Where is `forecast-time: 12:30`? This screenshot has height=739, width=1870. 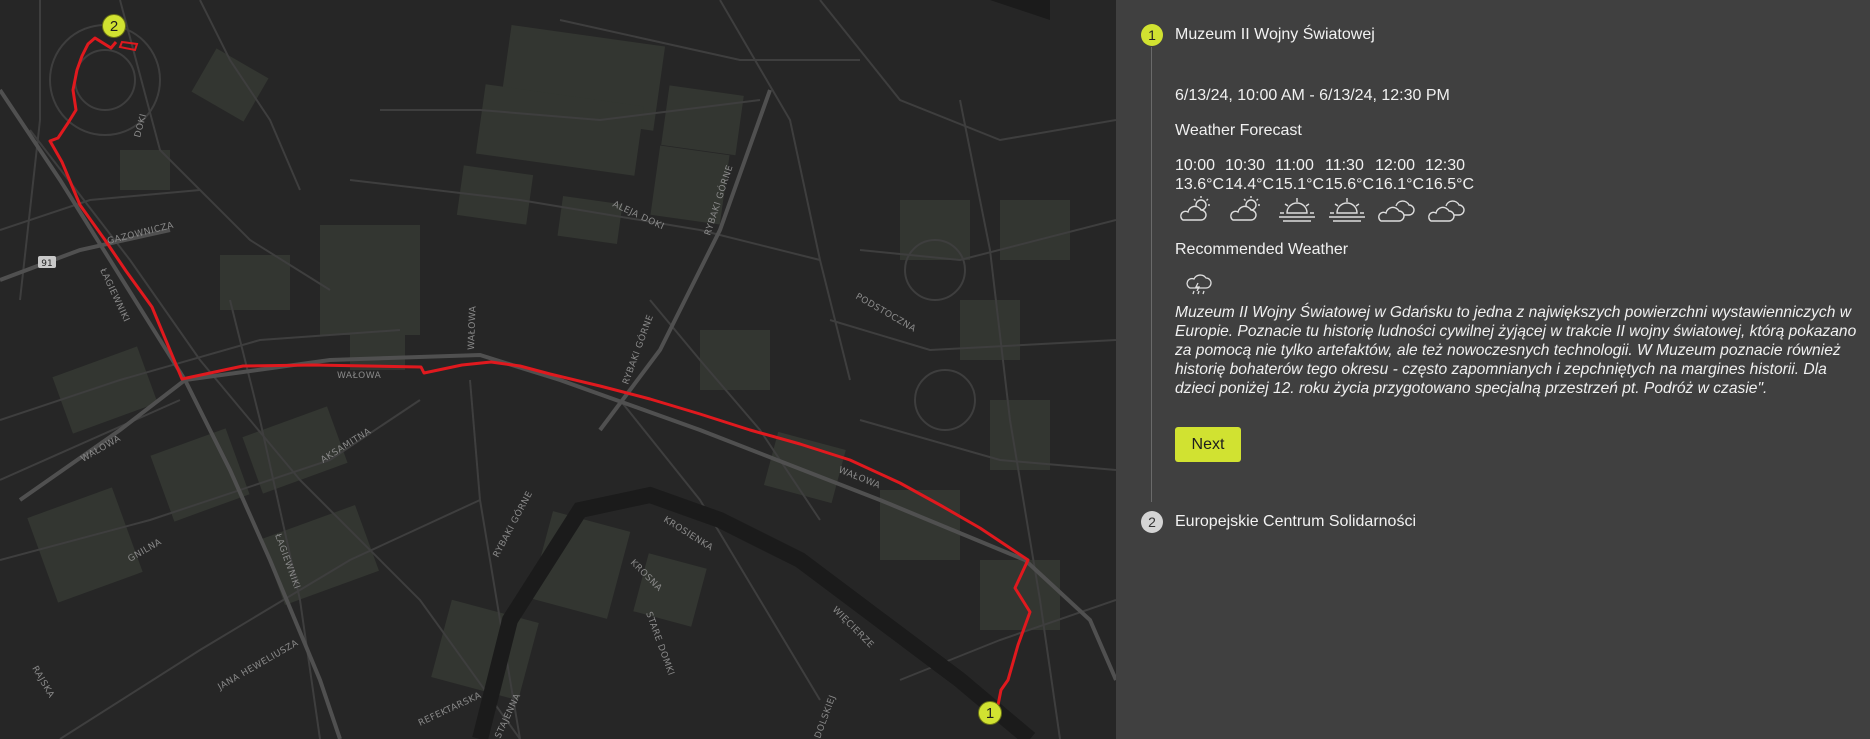 forecast-time: 12:30 is located at coordinates (1445, 165).